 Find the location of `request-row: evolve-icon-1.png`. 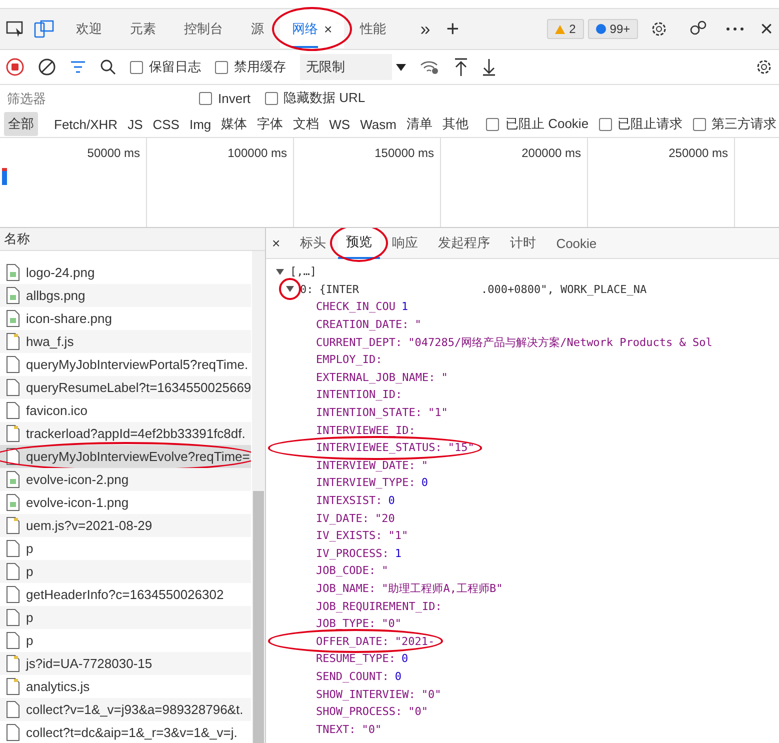

request-row: evolve-icon-1.png is located at coordinates (125, 502).